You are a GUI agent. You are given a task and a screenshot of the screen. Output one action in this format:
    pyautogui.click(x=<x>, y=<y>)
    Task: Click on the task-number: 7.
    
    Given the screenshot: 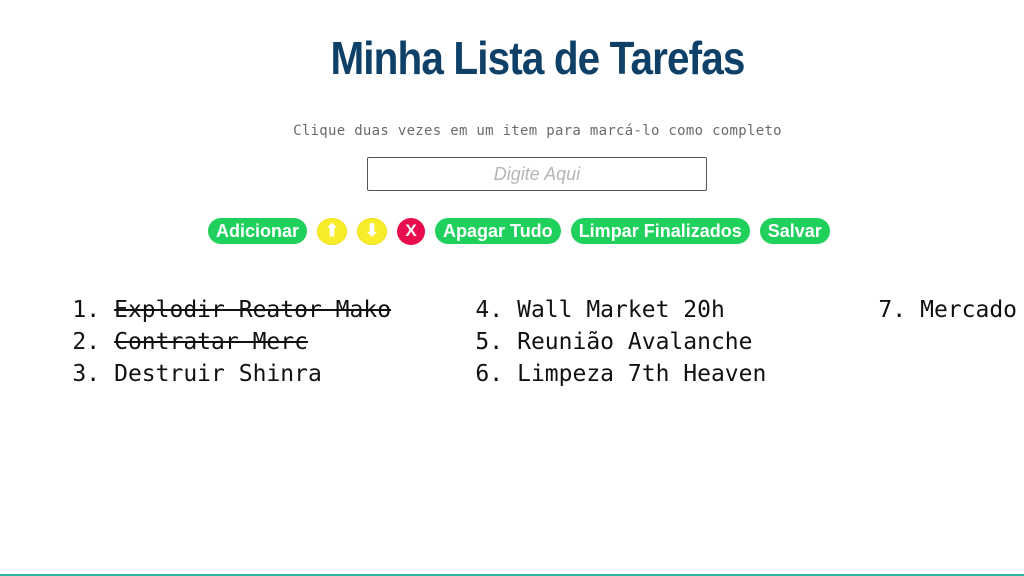 What is the action you would take?
    pyautogui.click(x=892, y=310)
    